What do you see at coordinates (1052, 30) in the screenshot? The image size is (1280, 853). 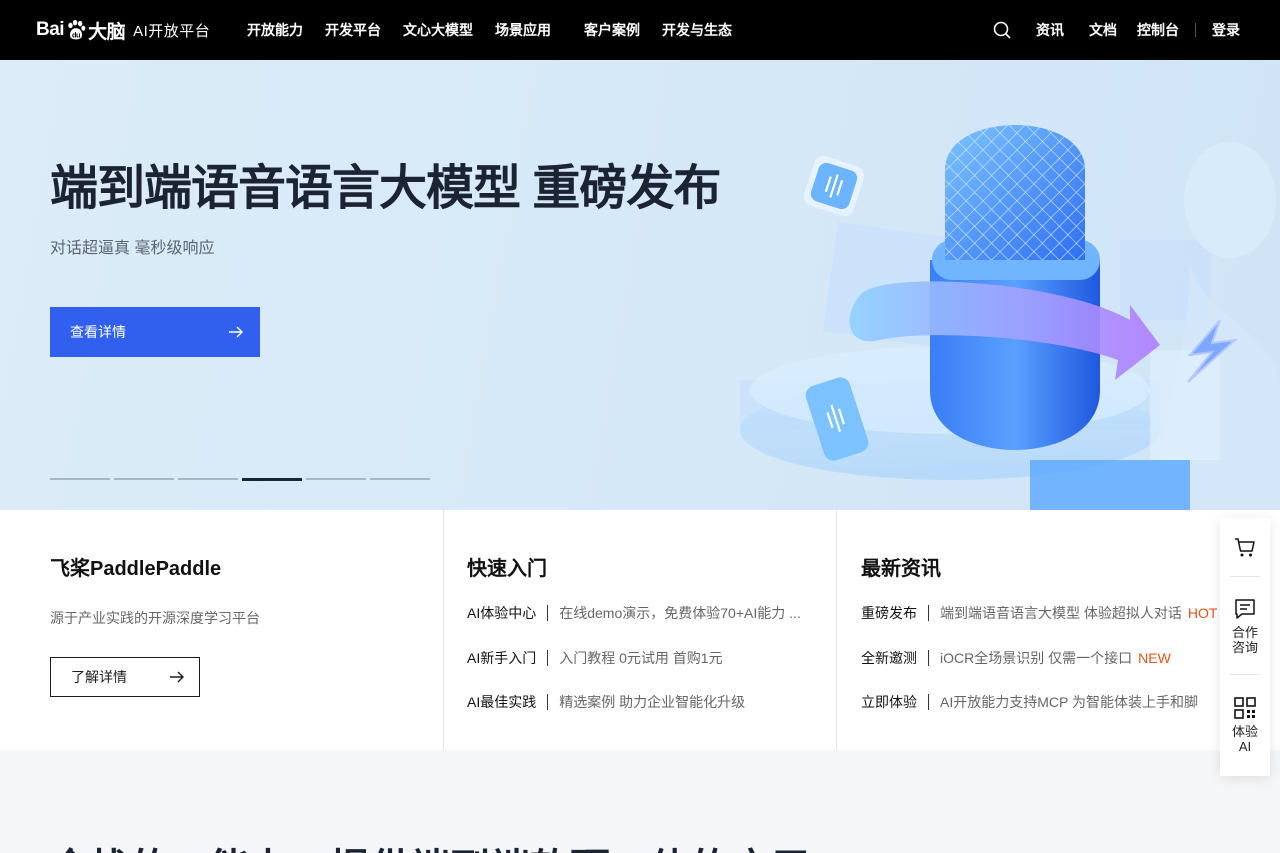 I see `nav-news: 资讯` at bounding box center [1052, 30].